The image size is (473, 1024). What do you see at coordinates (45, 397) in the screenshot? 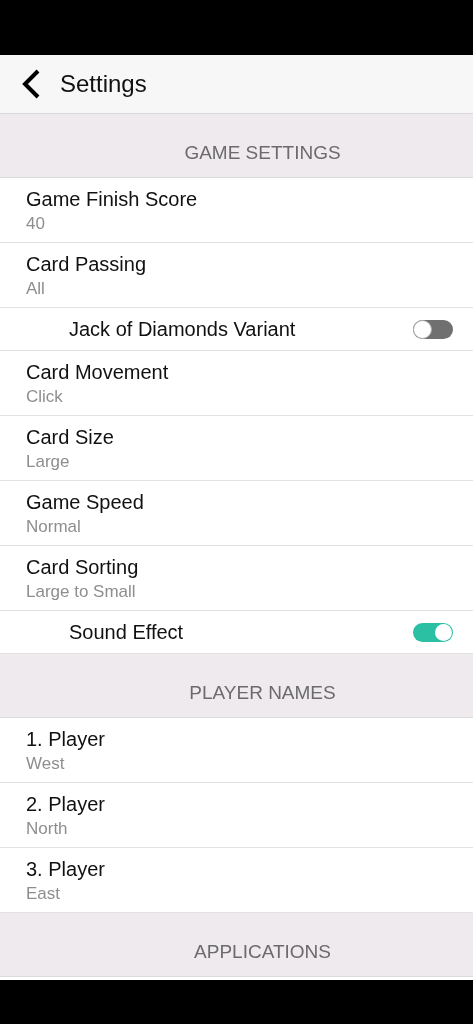
I see `setting-value: Click` at bounding box center [45, 397].